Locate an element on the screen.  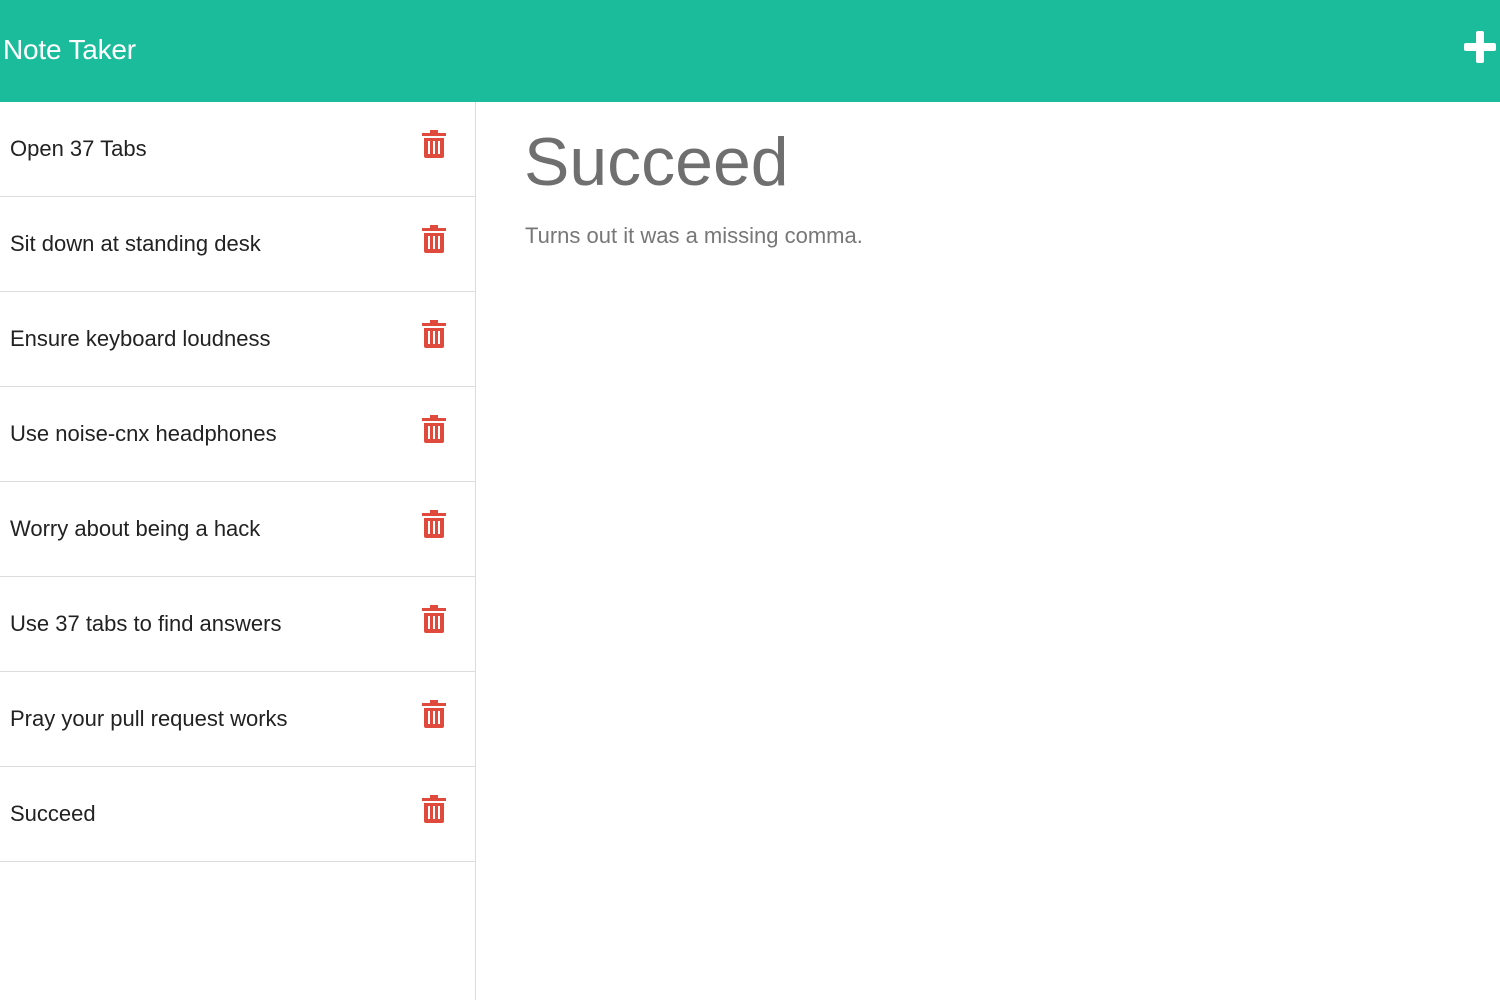
note-item-title: Use 37 tabs to find answers is located at coordinates (146, 623).